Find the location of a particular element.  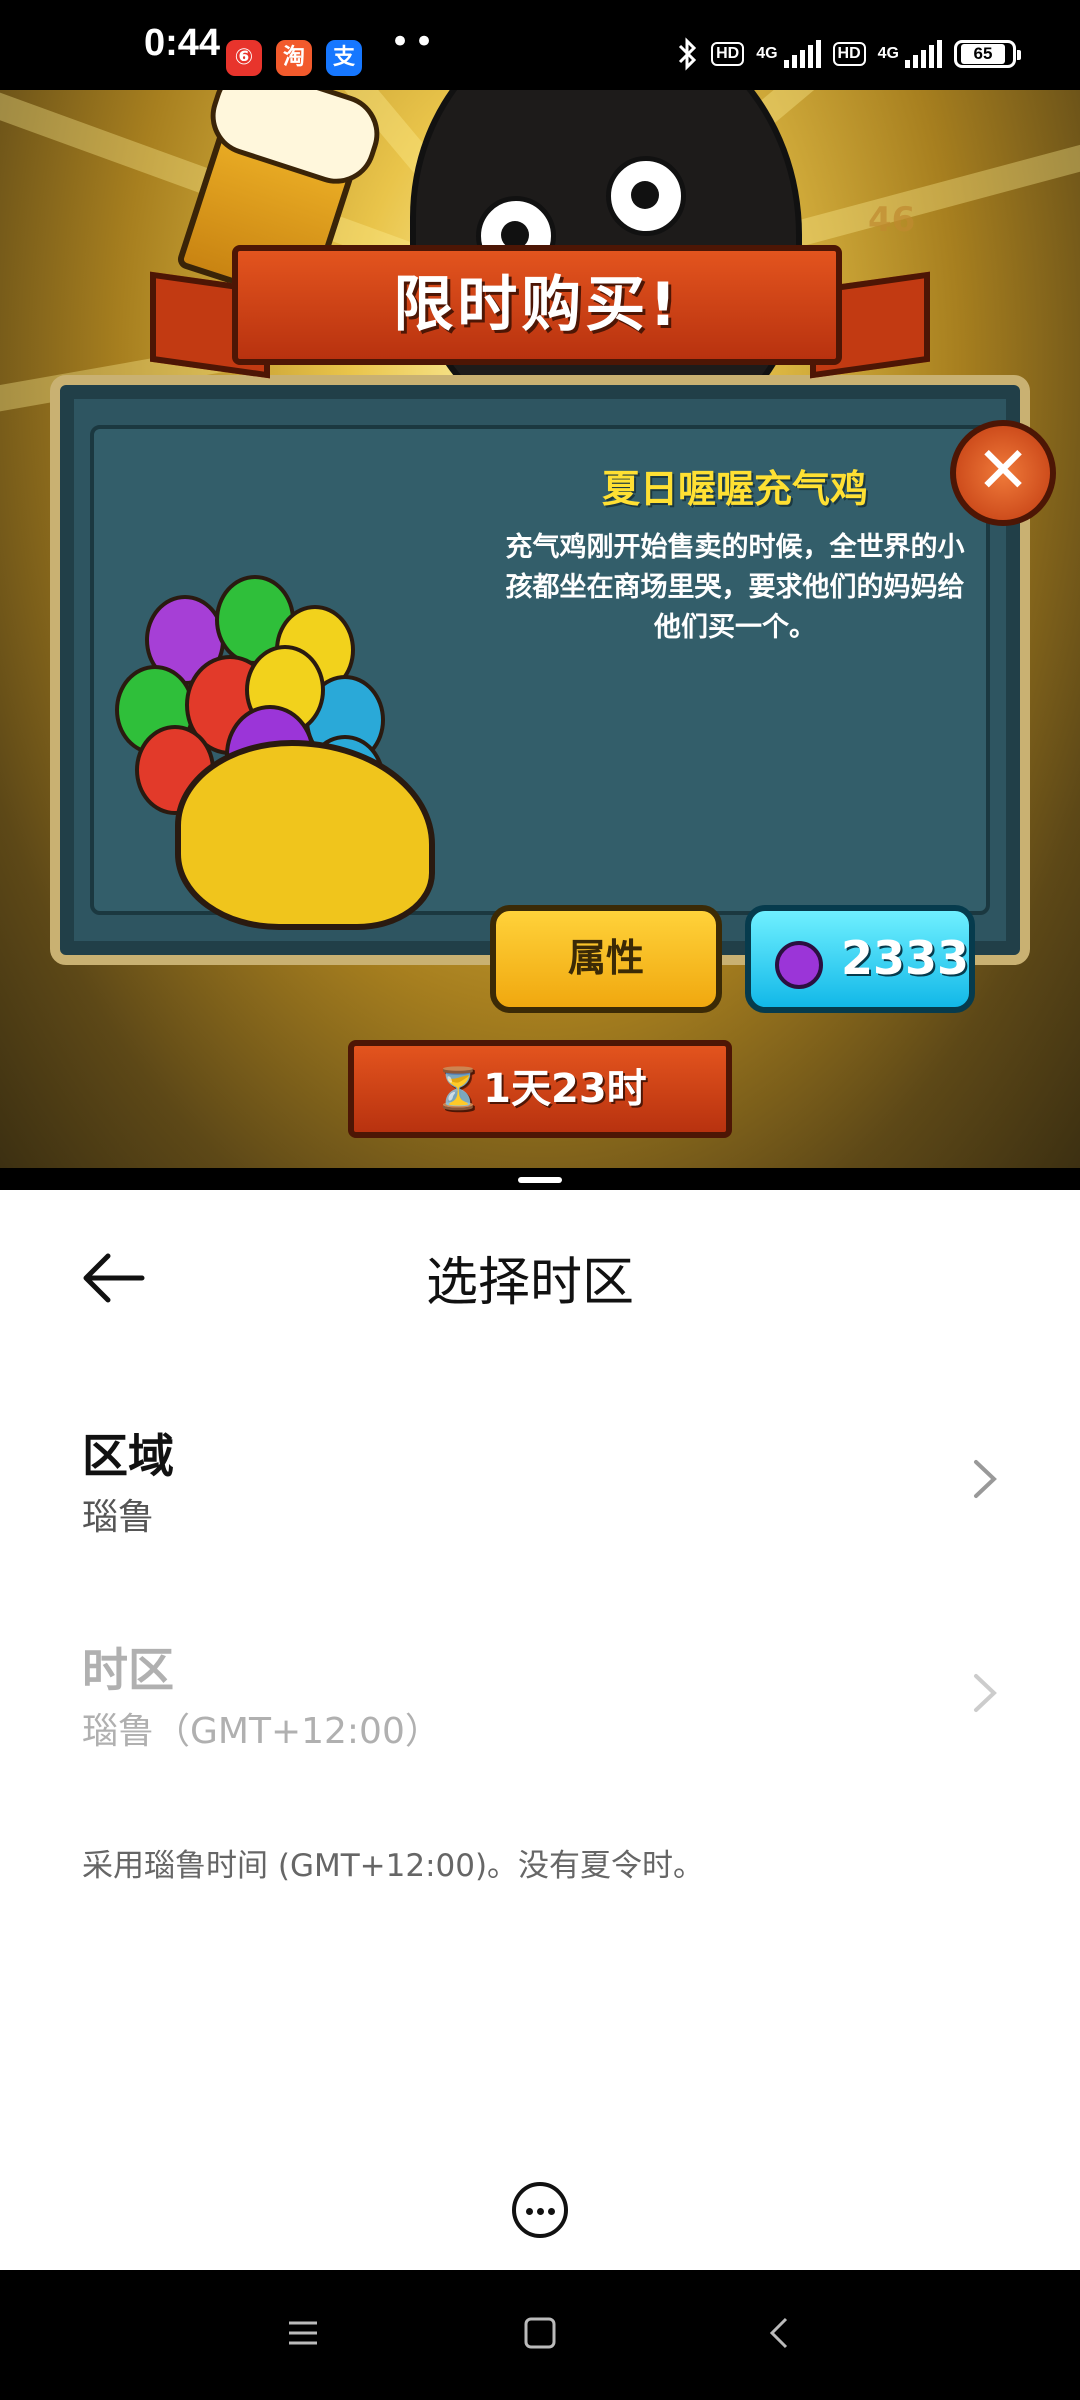

dialog-title: 限时购买! is located at coordinates (537, 305).